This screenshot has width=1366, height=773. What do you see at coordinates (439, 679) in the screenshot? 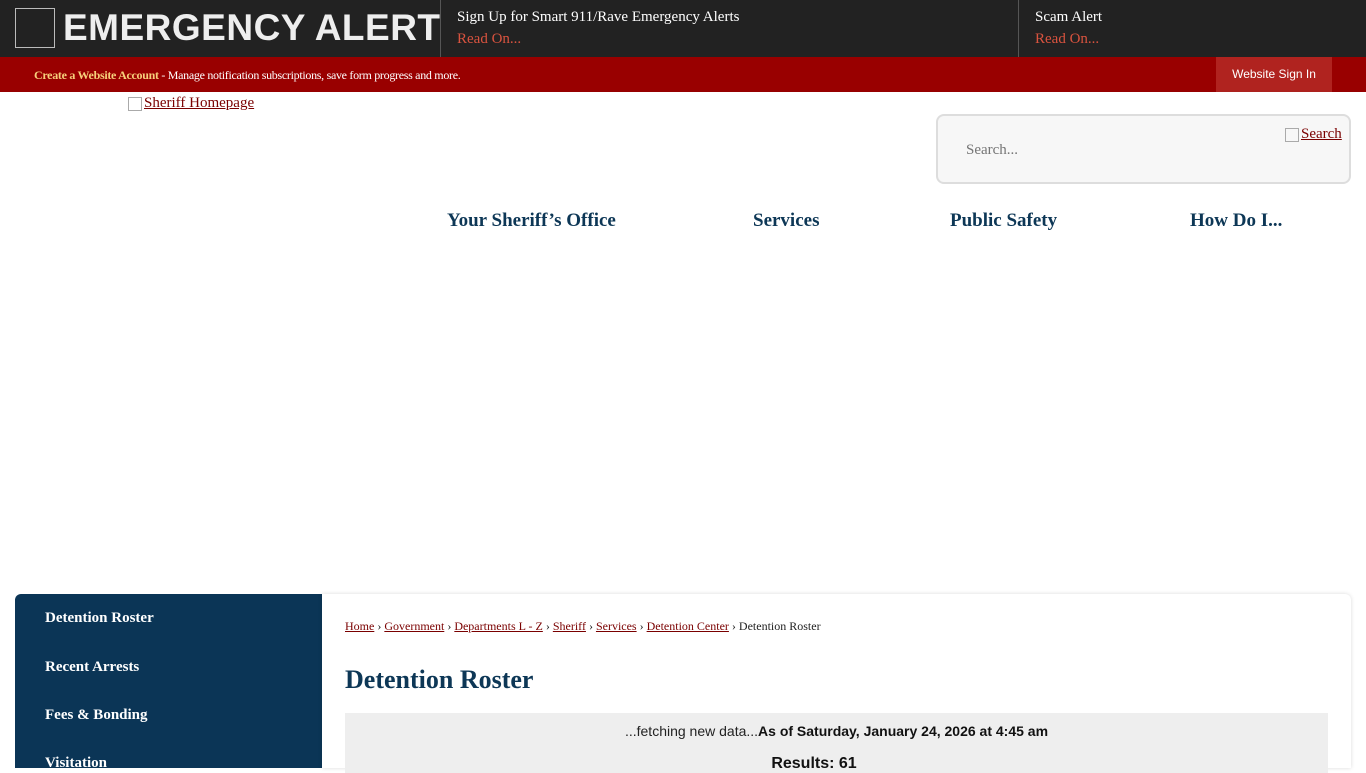
I see `page-title: Detention Roster` at bounding box center [439, 679].